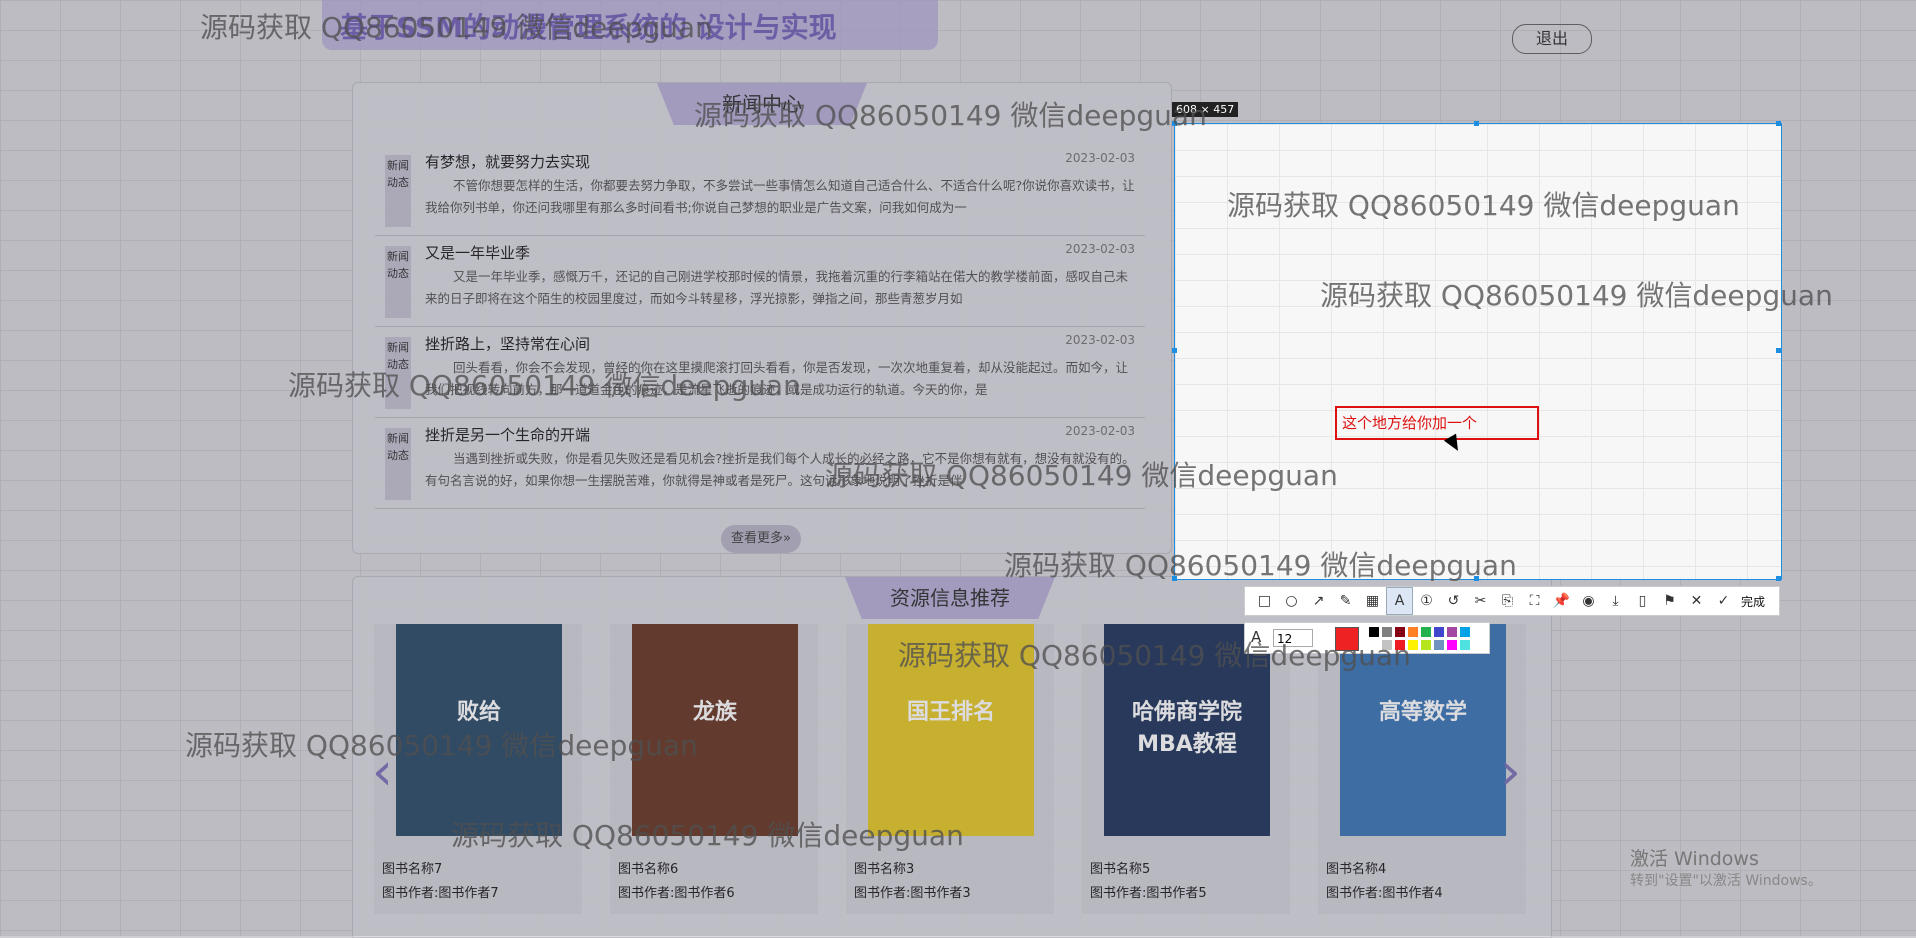  I want to click on font-size-select: 12, so click(1293, 638).